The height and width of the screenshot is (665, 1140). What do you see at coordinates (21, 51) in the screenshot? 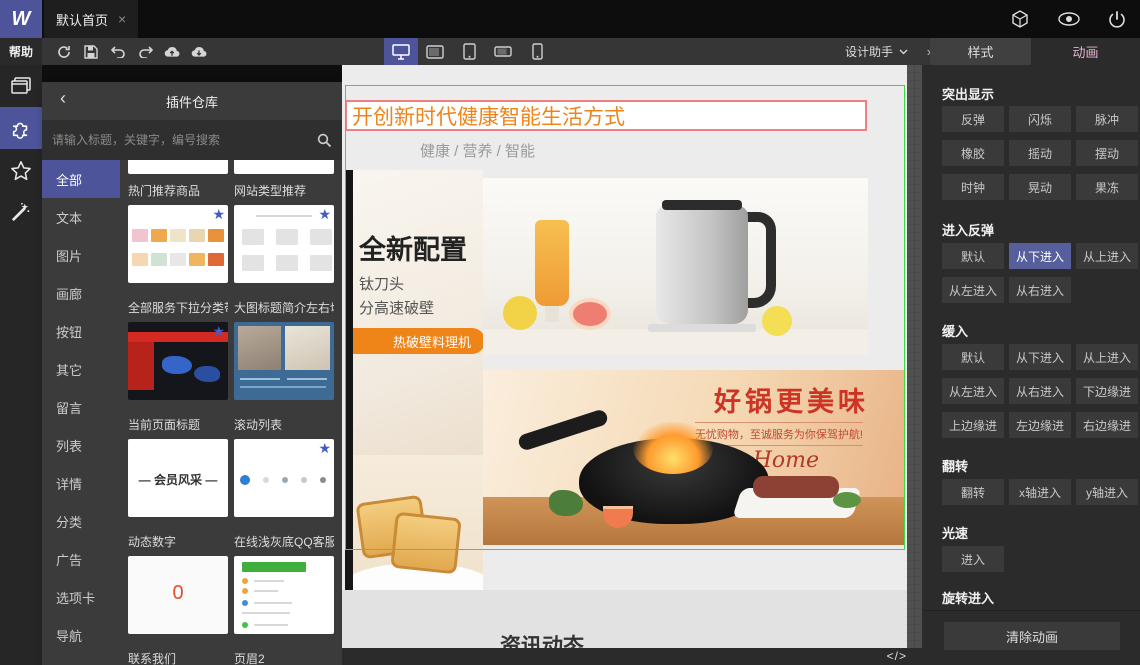
I see `help-button: 帮助` at bounding box center [21, 51].